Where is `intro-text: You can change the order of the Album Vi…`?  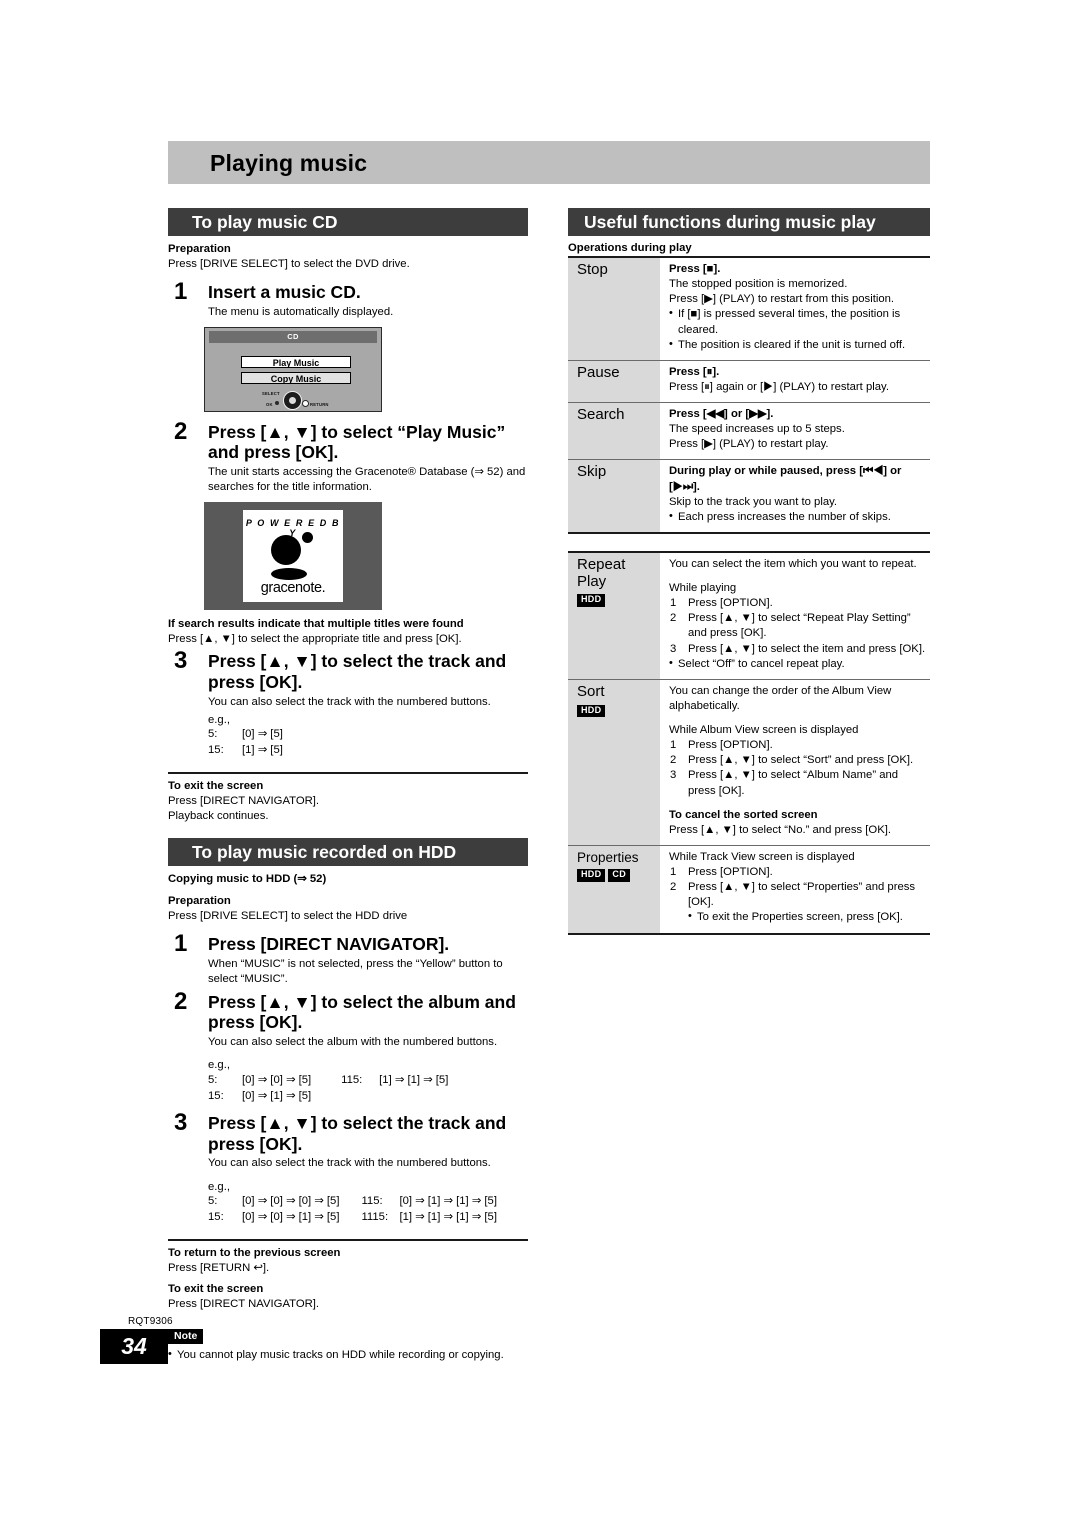 intro-text: You can change the order of the Album Vi… is located at coordinates (780, 698).